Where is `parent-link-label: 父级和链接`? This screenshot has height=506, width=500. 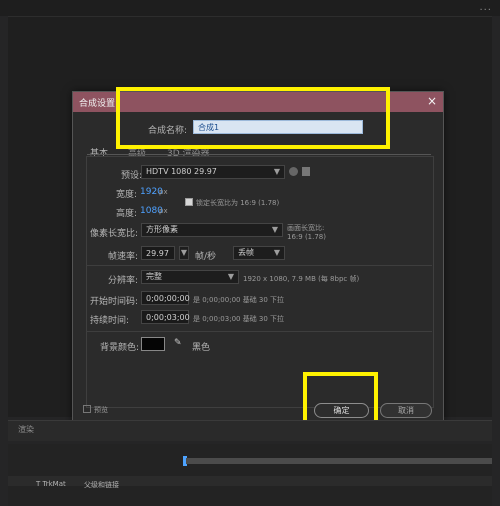 parent-link-label: 父级和链接 is located at coordinates (101, 485).